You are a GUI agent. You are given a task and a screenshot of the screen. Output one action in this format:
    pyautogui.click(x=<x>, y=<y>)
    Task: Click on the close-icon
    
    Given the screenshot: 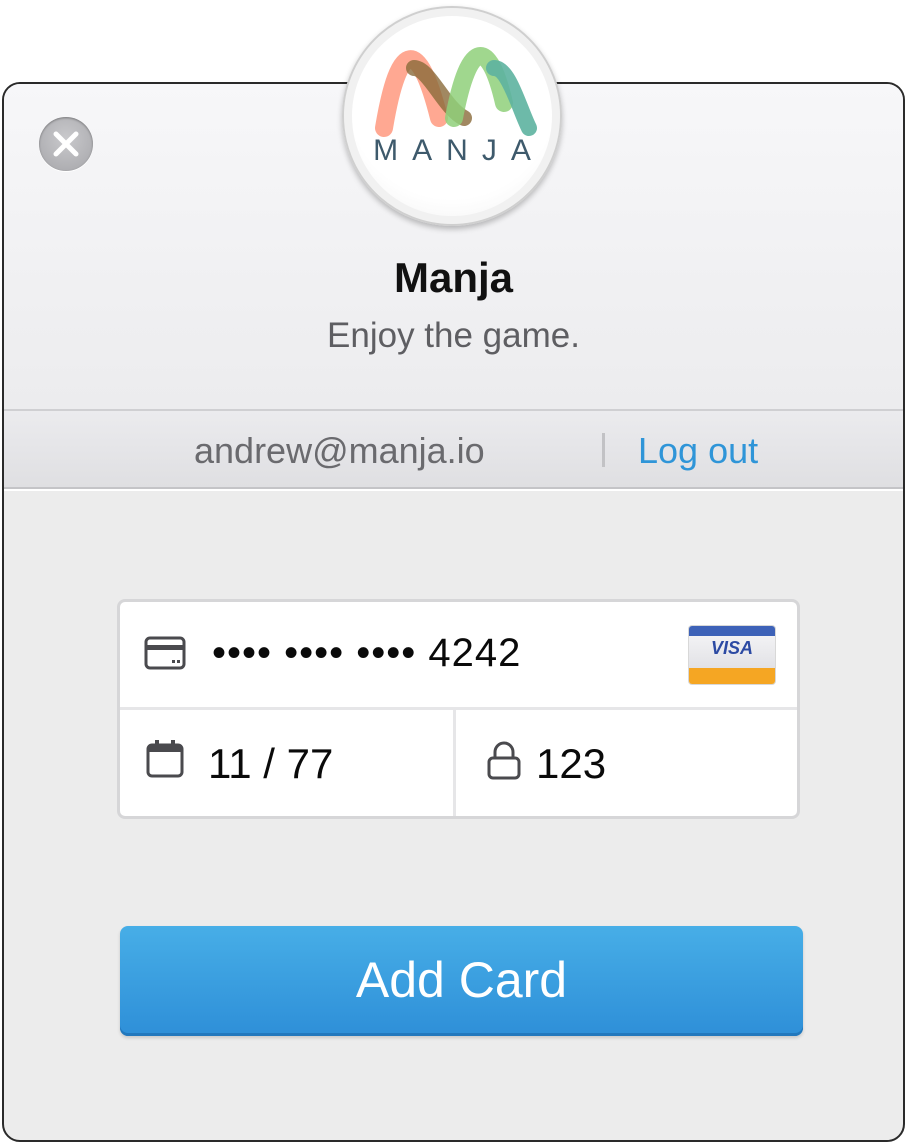 What is the action you would take?
    pyautogui.click(x=66, y=144)
    